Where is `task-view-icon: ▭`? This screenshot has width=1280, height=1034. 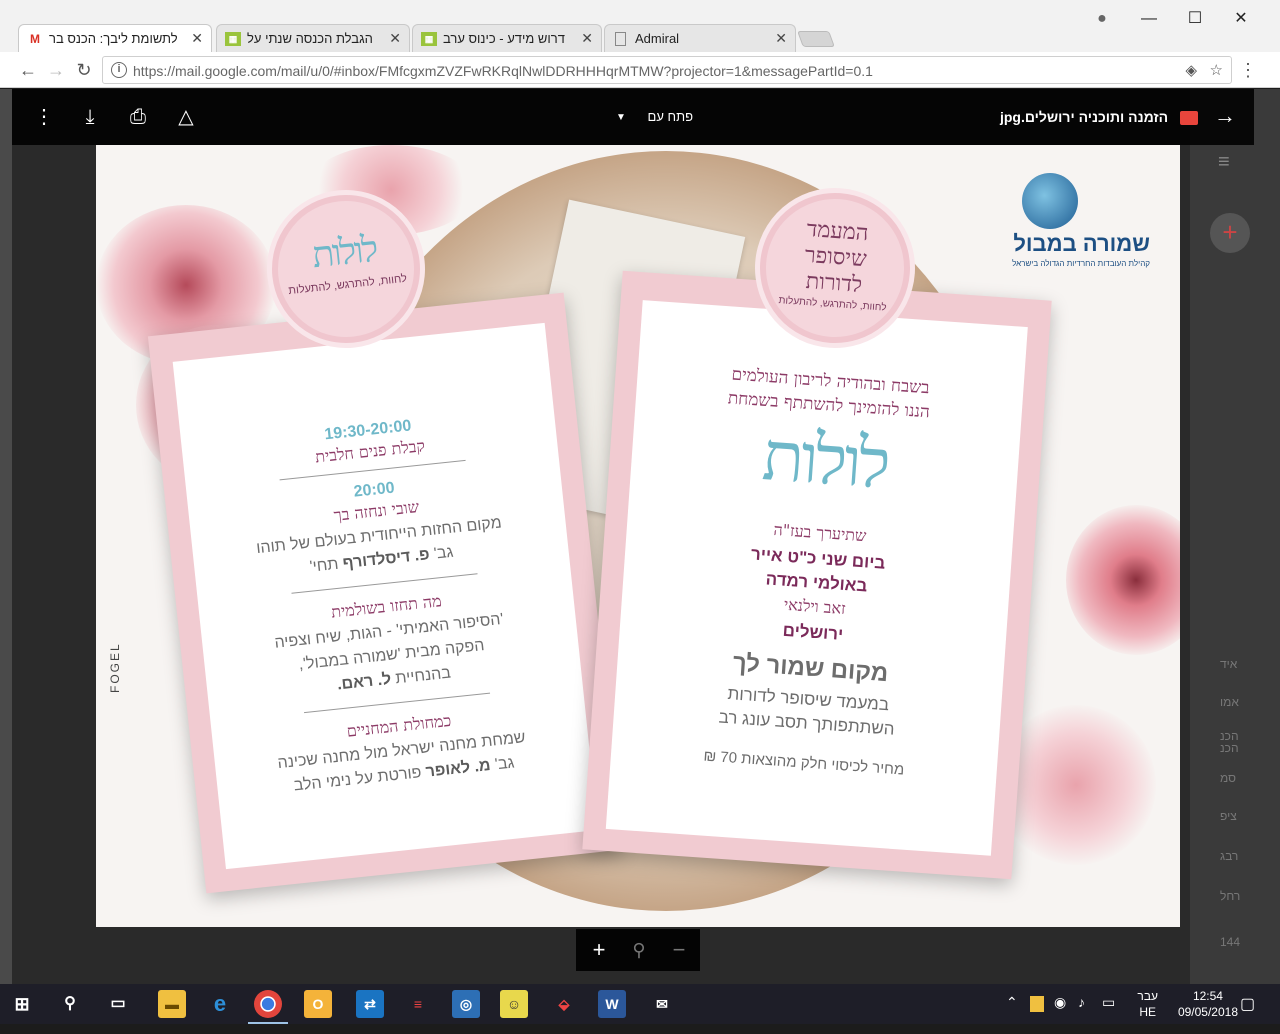
task-view-icon: ▭ is located at coordinates (118, 1004).